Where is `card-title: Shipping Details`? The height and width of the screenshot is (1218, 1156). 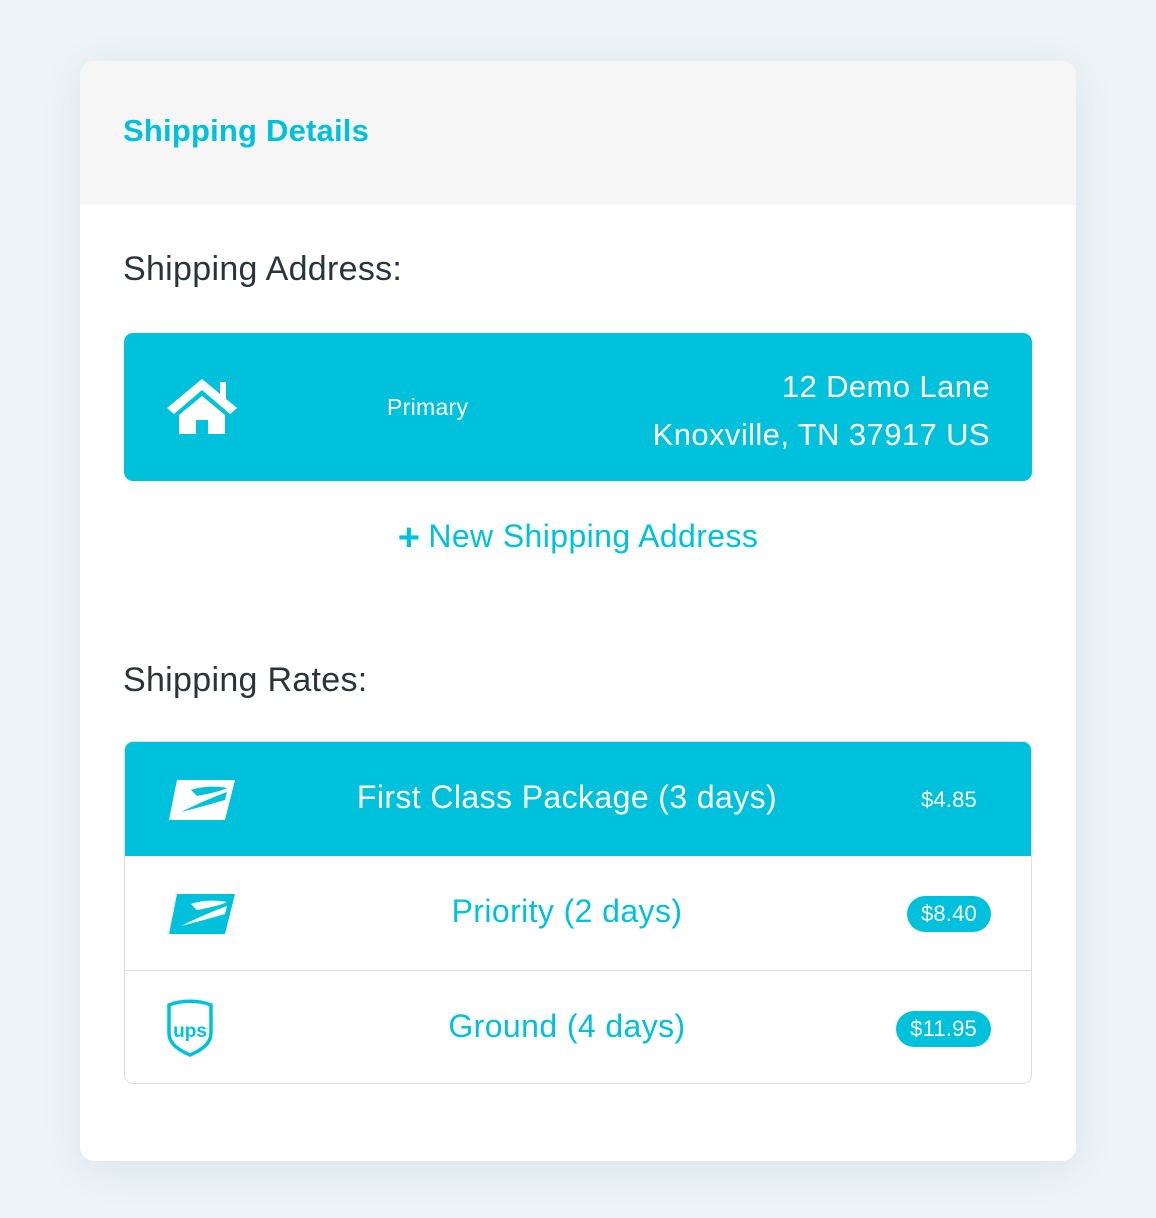 card-title: Shipping Details is located at coordinates (246, 130).